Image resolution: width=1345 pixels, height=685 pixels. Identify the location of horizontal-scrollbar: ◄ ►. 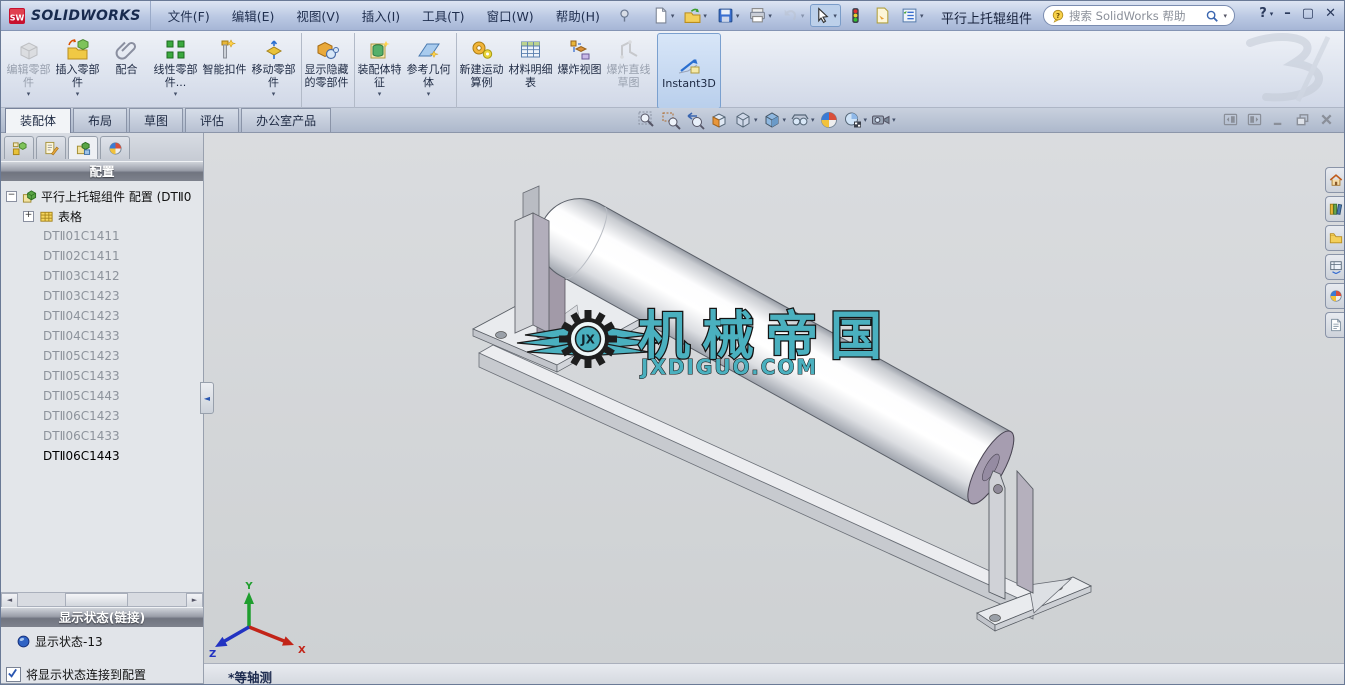
(102, 600).